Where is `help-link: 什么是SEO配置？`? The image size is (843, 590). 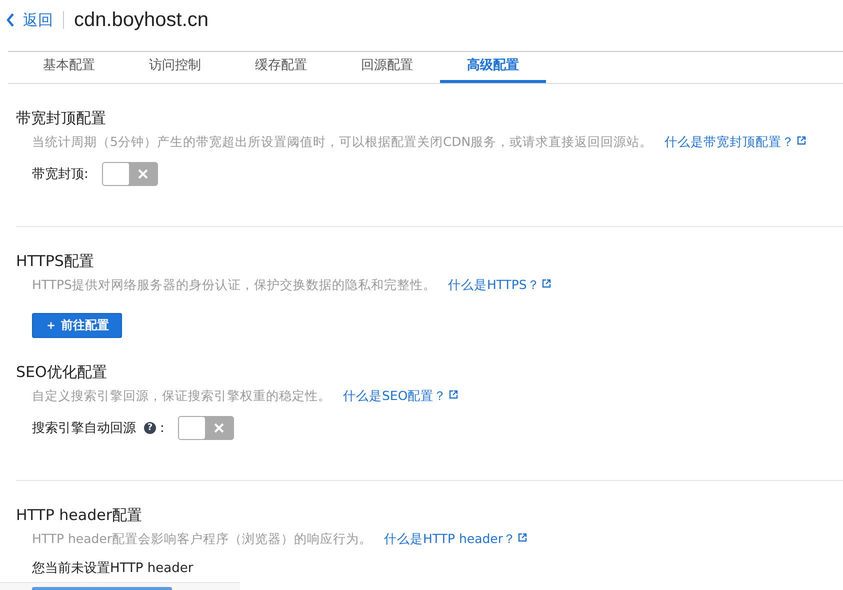 help-link: 什么是SEO配置？ is located at coordinates (400, 396).